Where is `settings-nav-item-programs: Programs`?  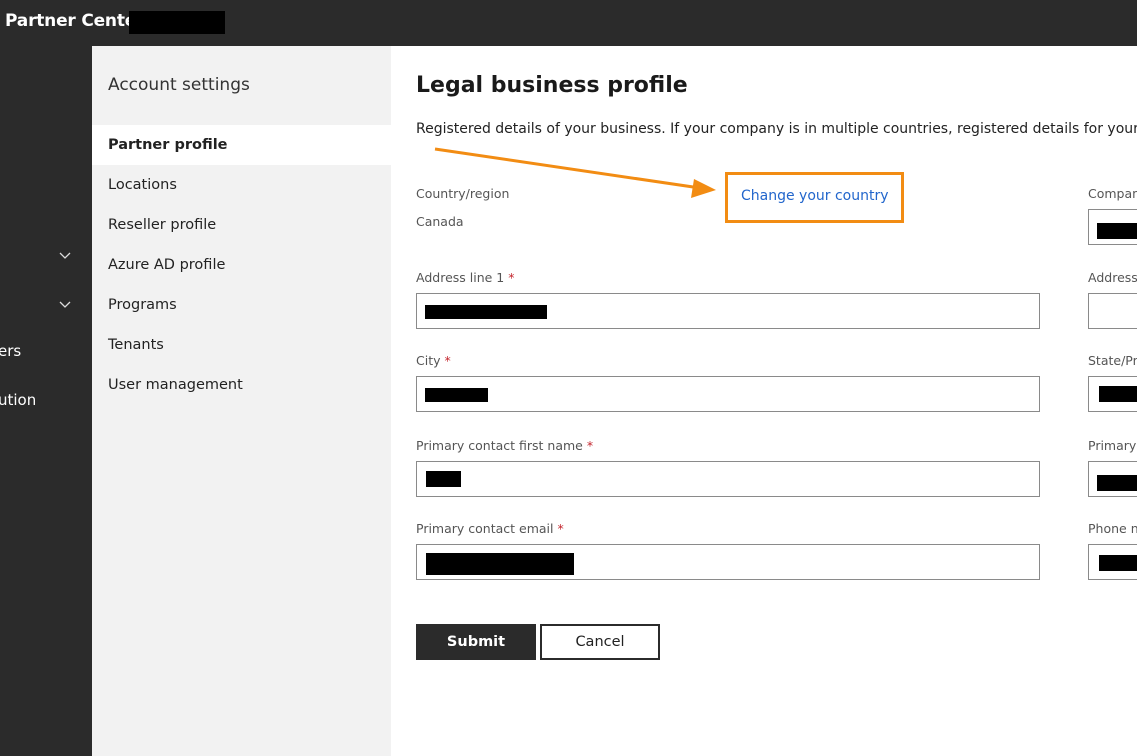
settings-nav-item-programs: Programs is located at coordinates (241, 305).